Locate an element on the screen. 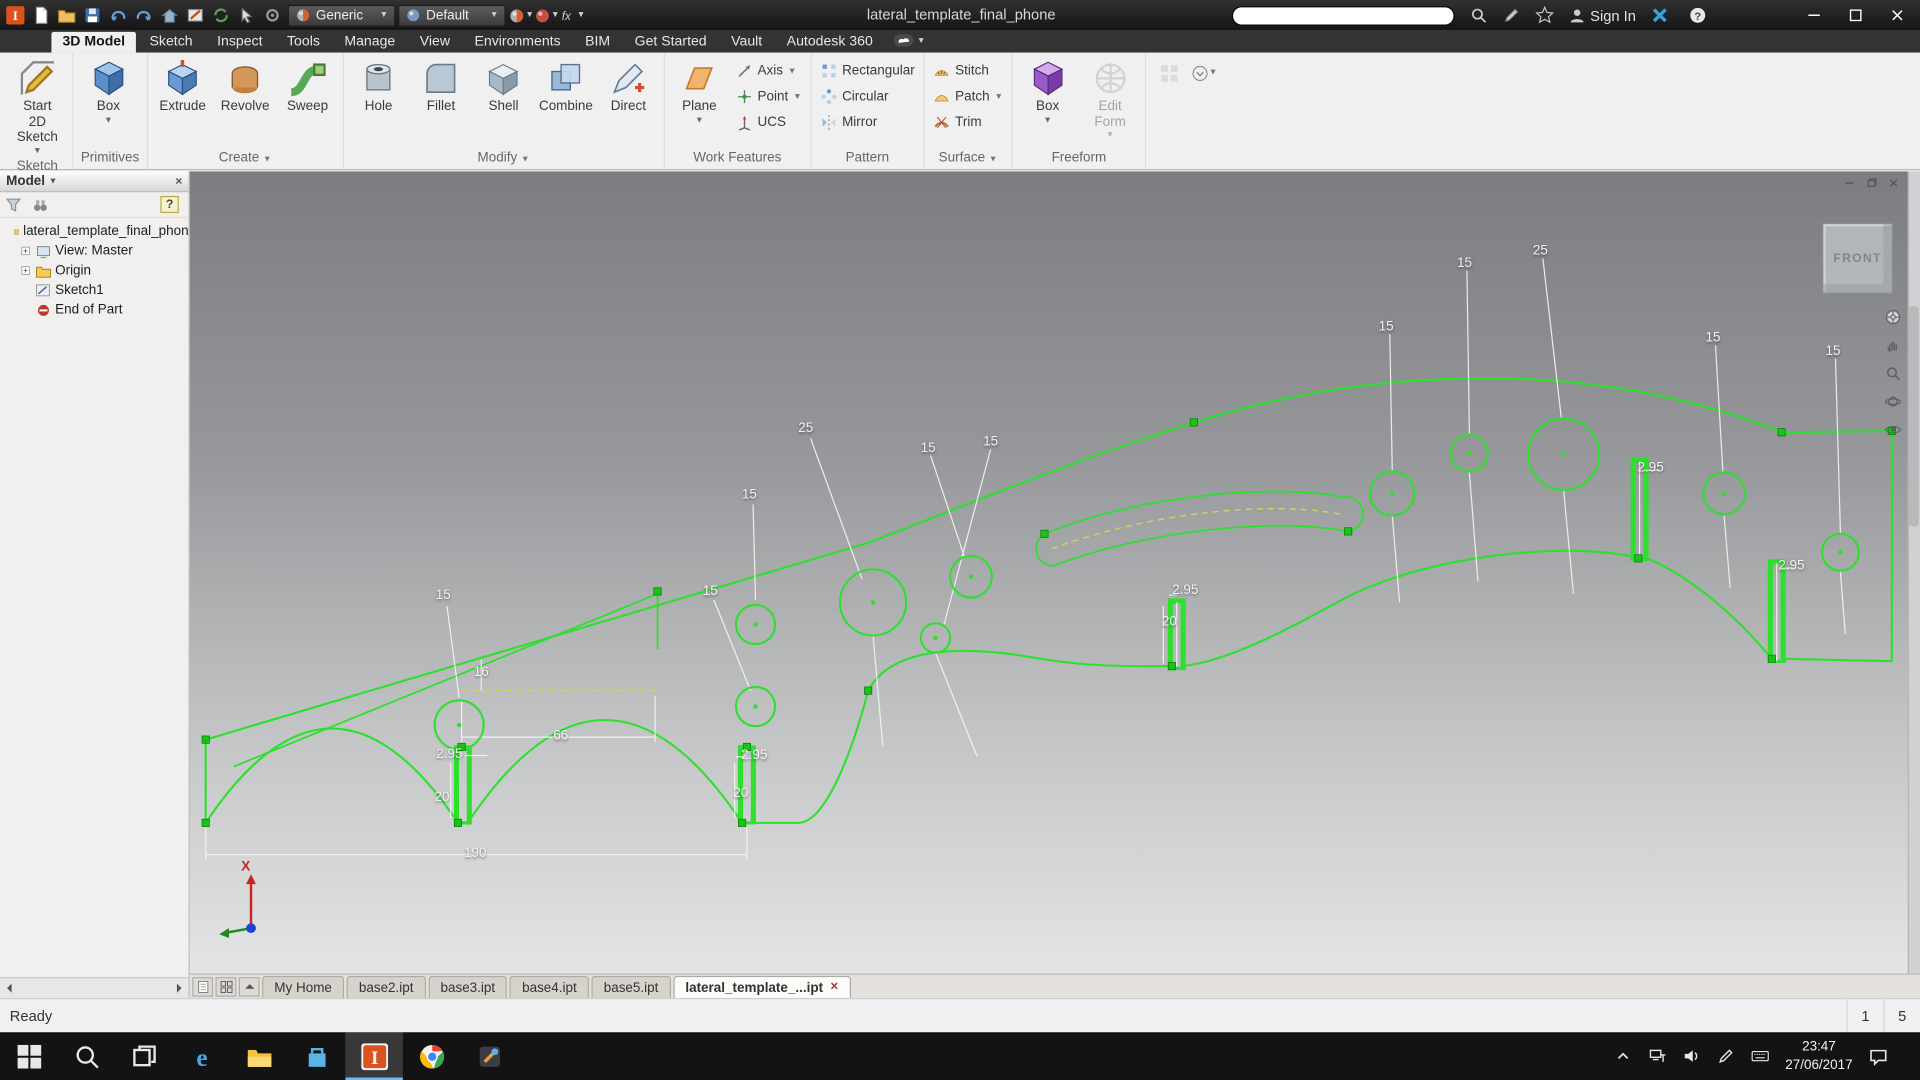 The image size is (1920, 1080). taskbar-task-view is located at coordinates (144, 1056).